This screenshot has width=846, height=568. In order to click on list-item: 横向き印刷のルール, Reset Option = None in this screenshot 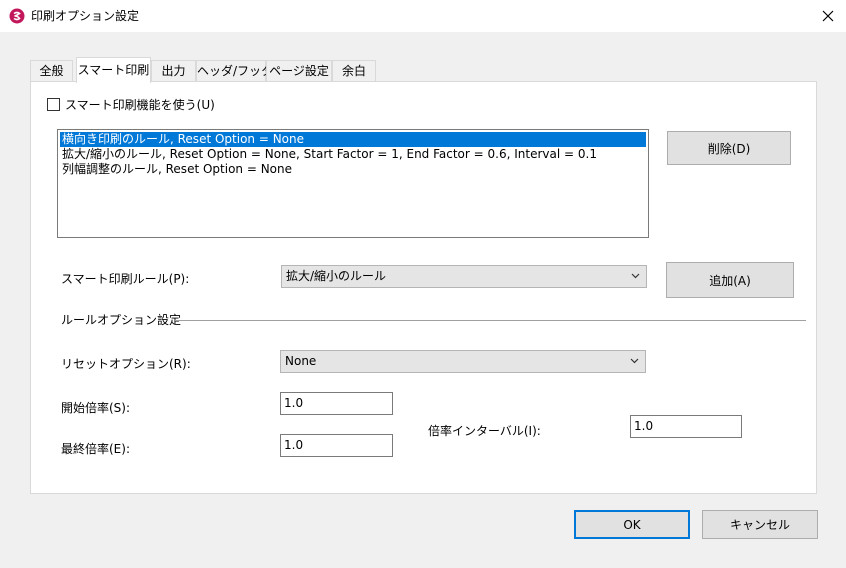, I will do `click(353, 139)`.